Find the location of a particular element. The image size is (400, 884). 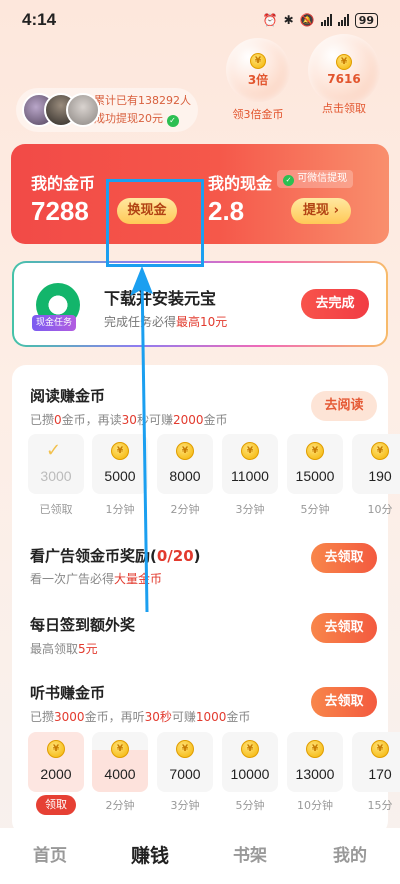

t: 0 is located at coordinates (58, 420).